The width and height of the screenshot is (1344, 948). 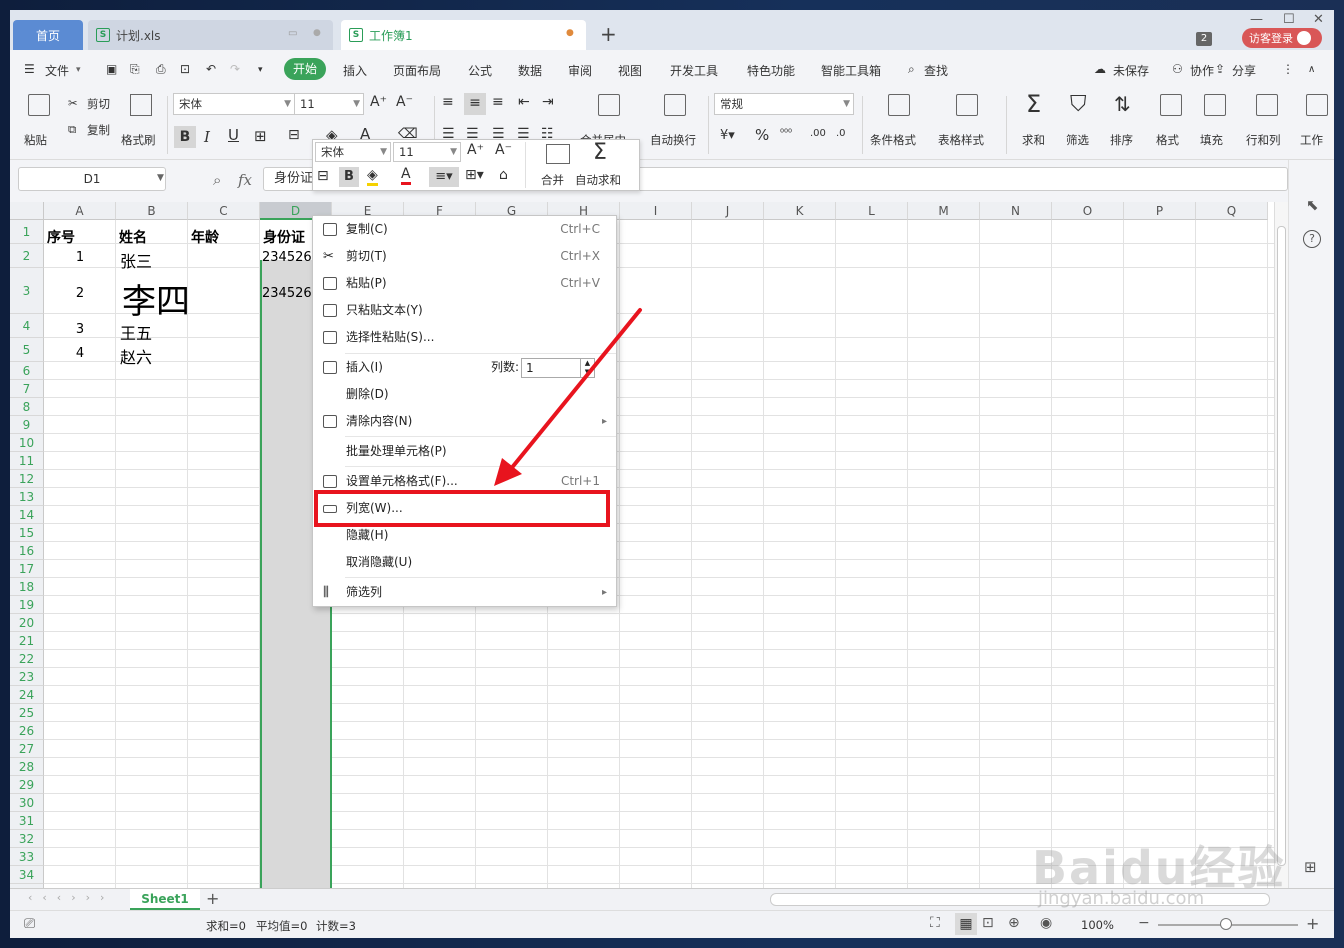 What do you see at coordinates (1232, 211) in the screenshot?
I see `column-header-q: Q` at bounding box center [1232, 211].